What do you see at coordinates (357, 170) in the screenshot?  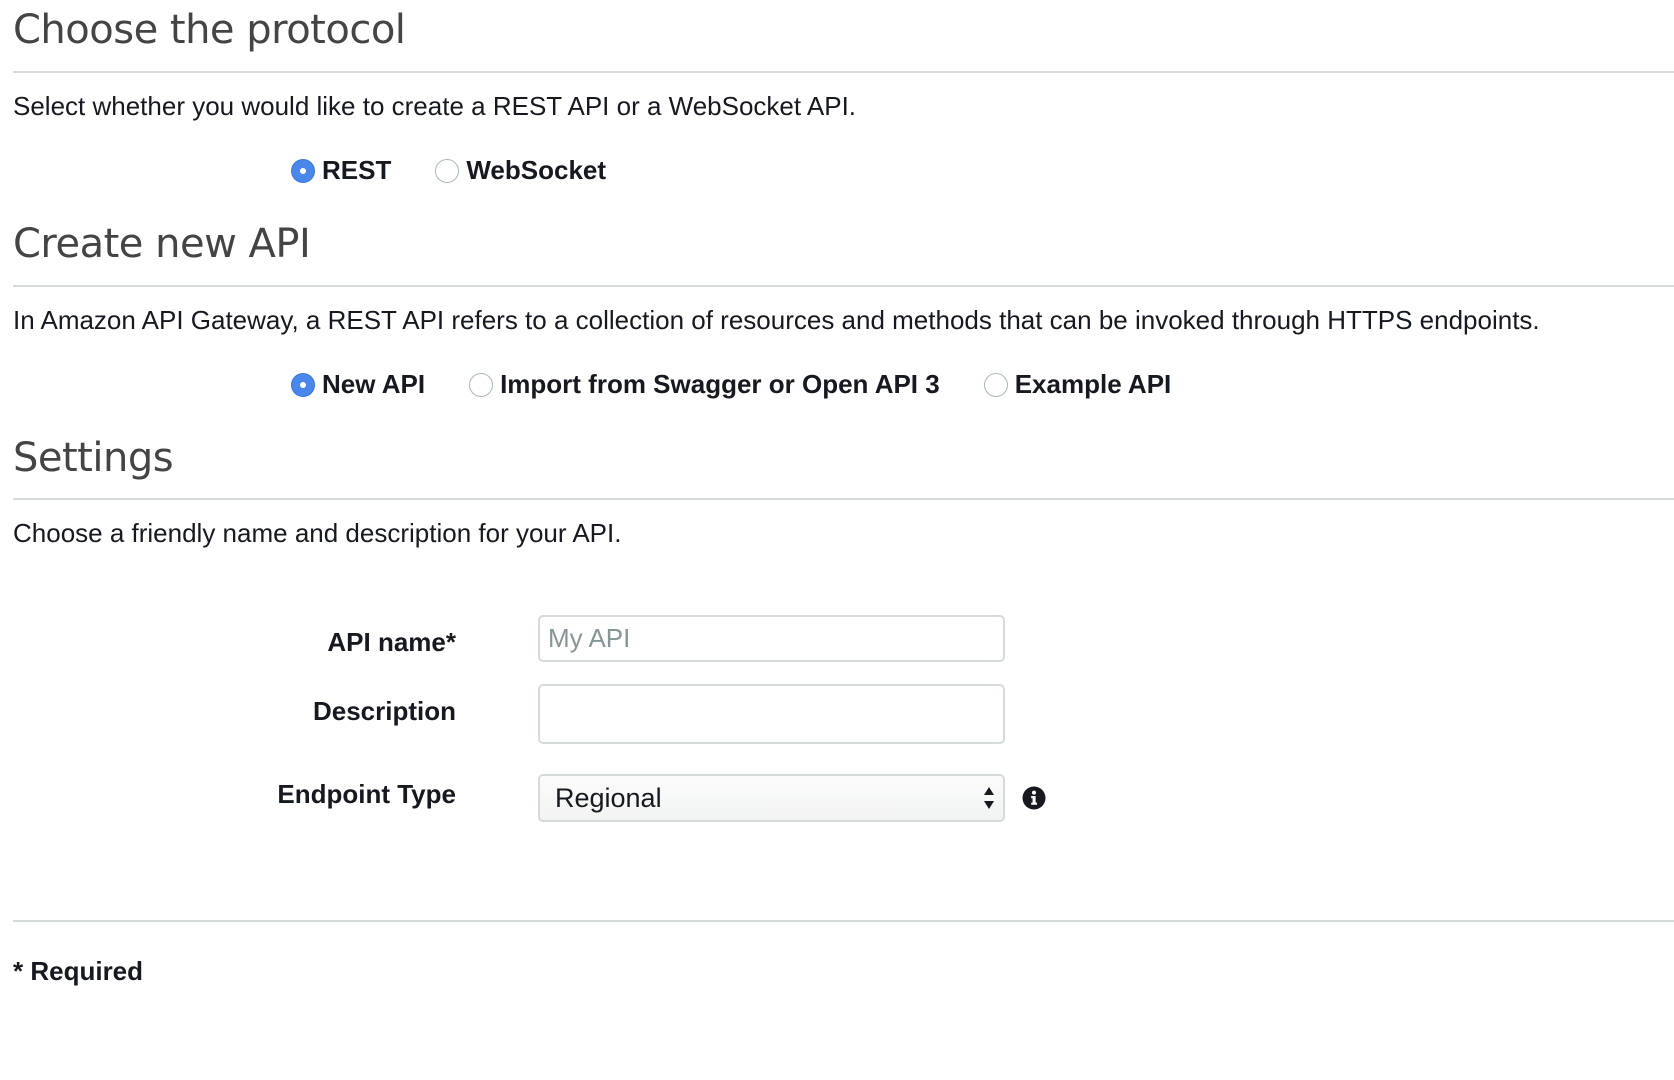 I see `radio-rest-label: REST` at bounding box center [357, 170].